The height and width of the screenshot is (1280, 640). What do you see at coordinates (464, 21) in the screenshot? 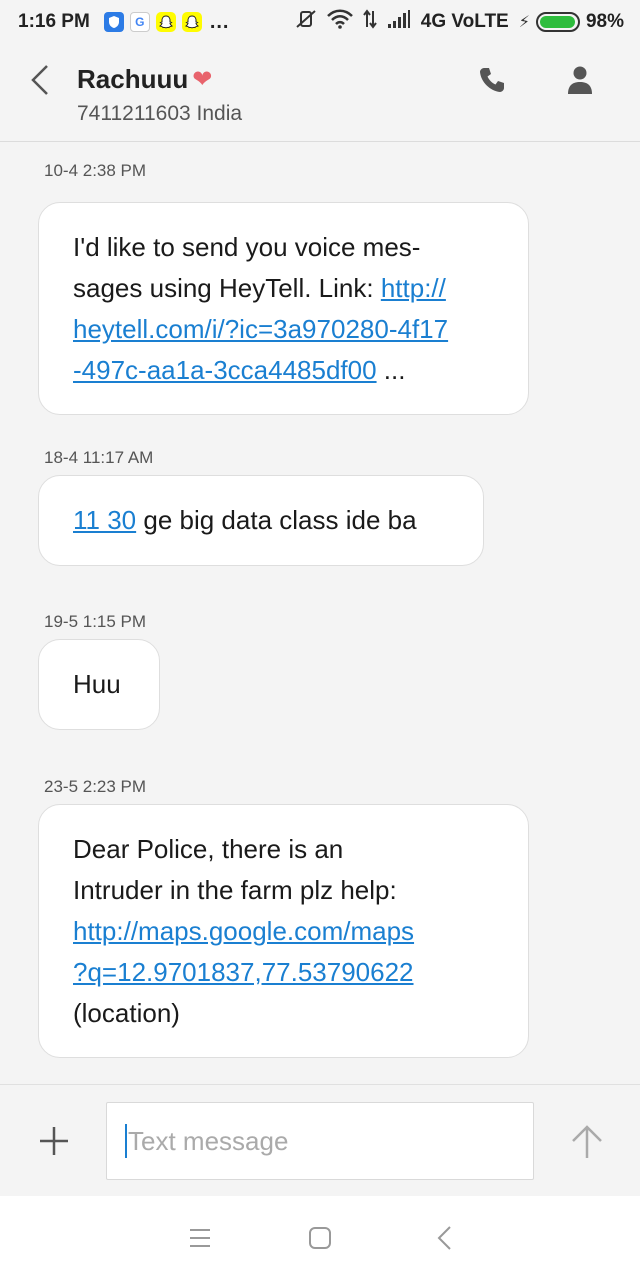
I see `network-type: 4G VoLTE` at bounding box center [464, 21].